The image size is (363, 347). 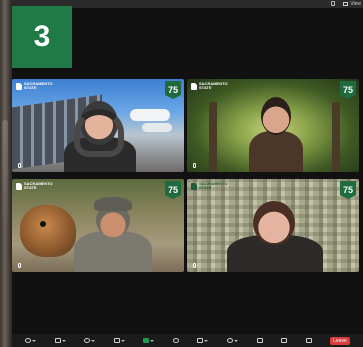 I want to click on leave-button: Leave, so click(x=340, y=340).